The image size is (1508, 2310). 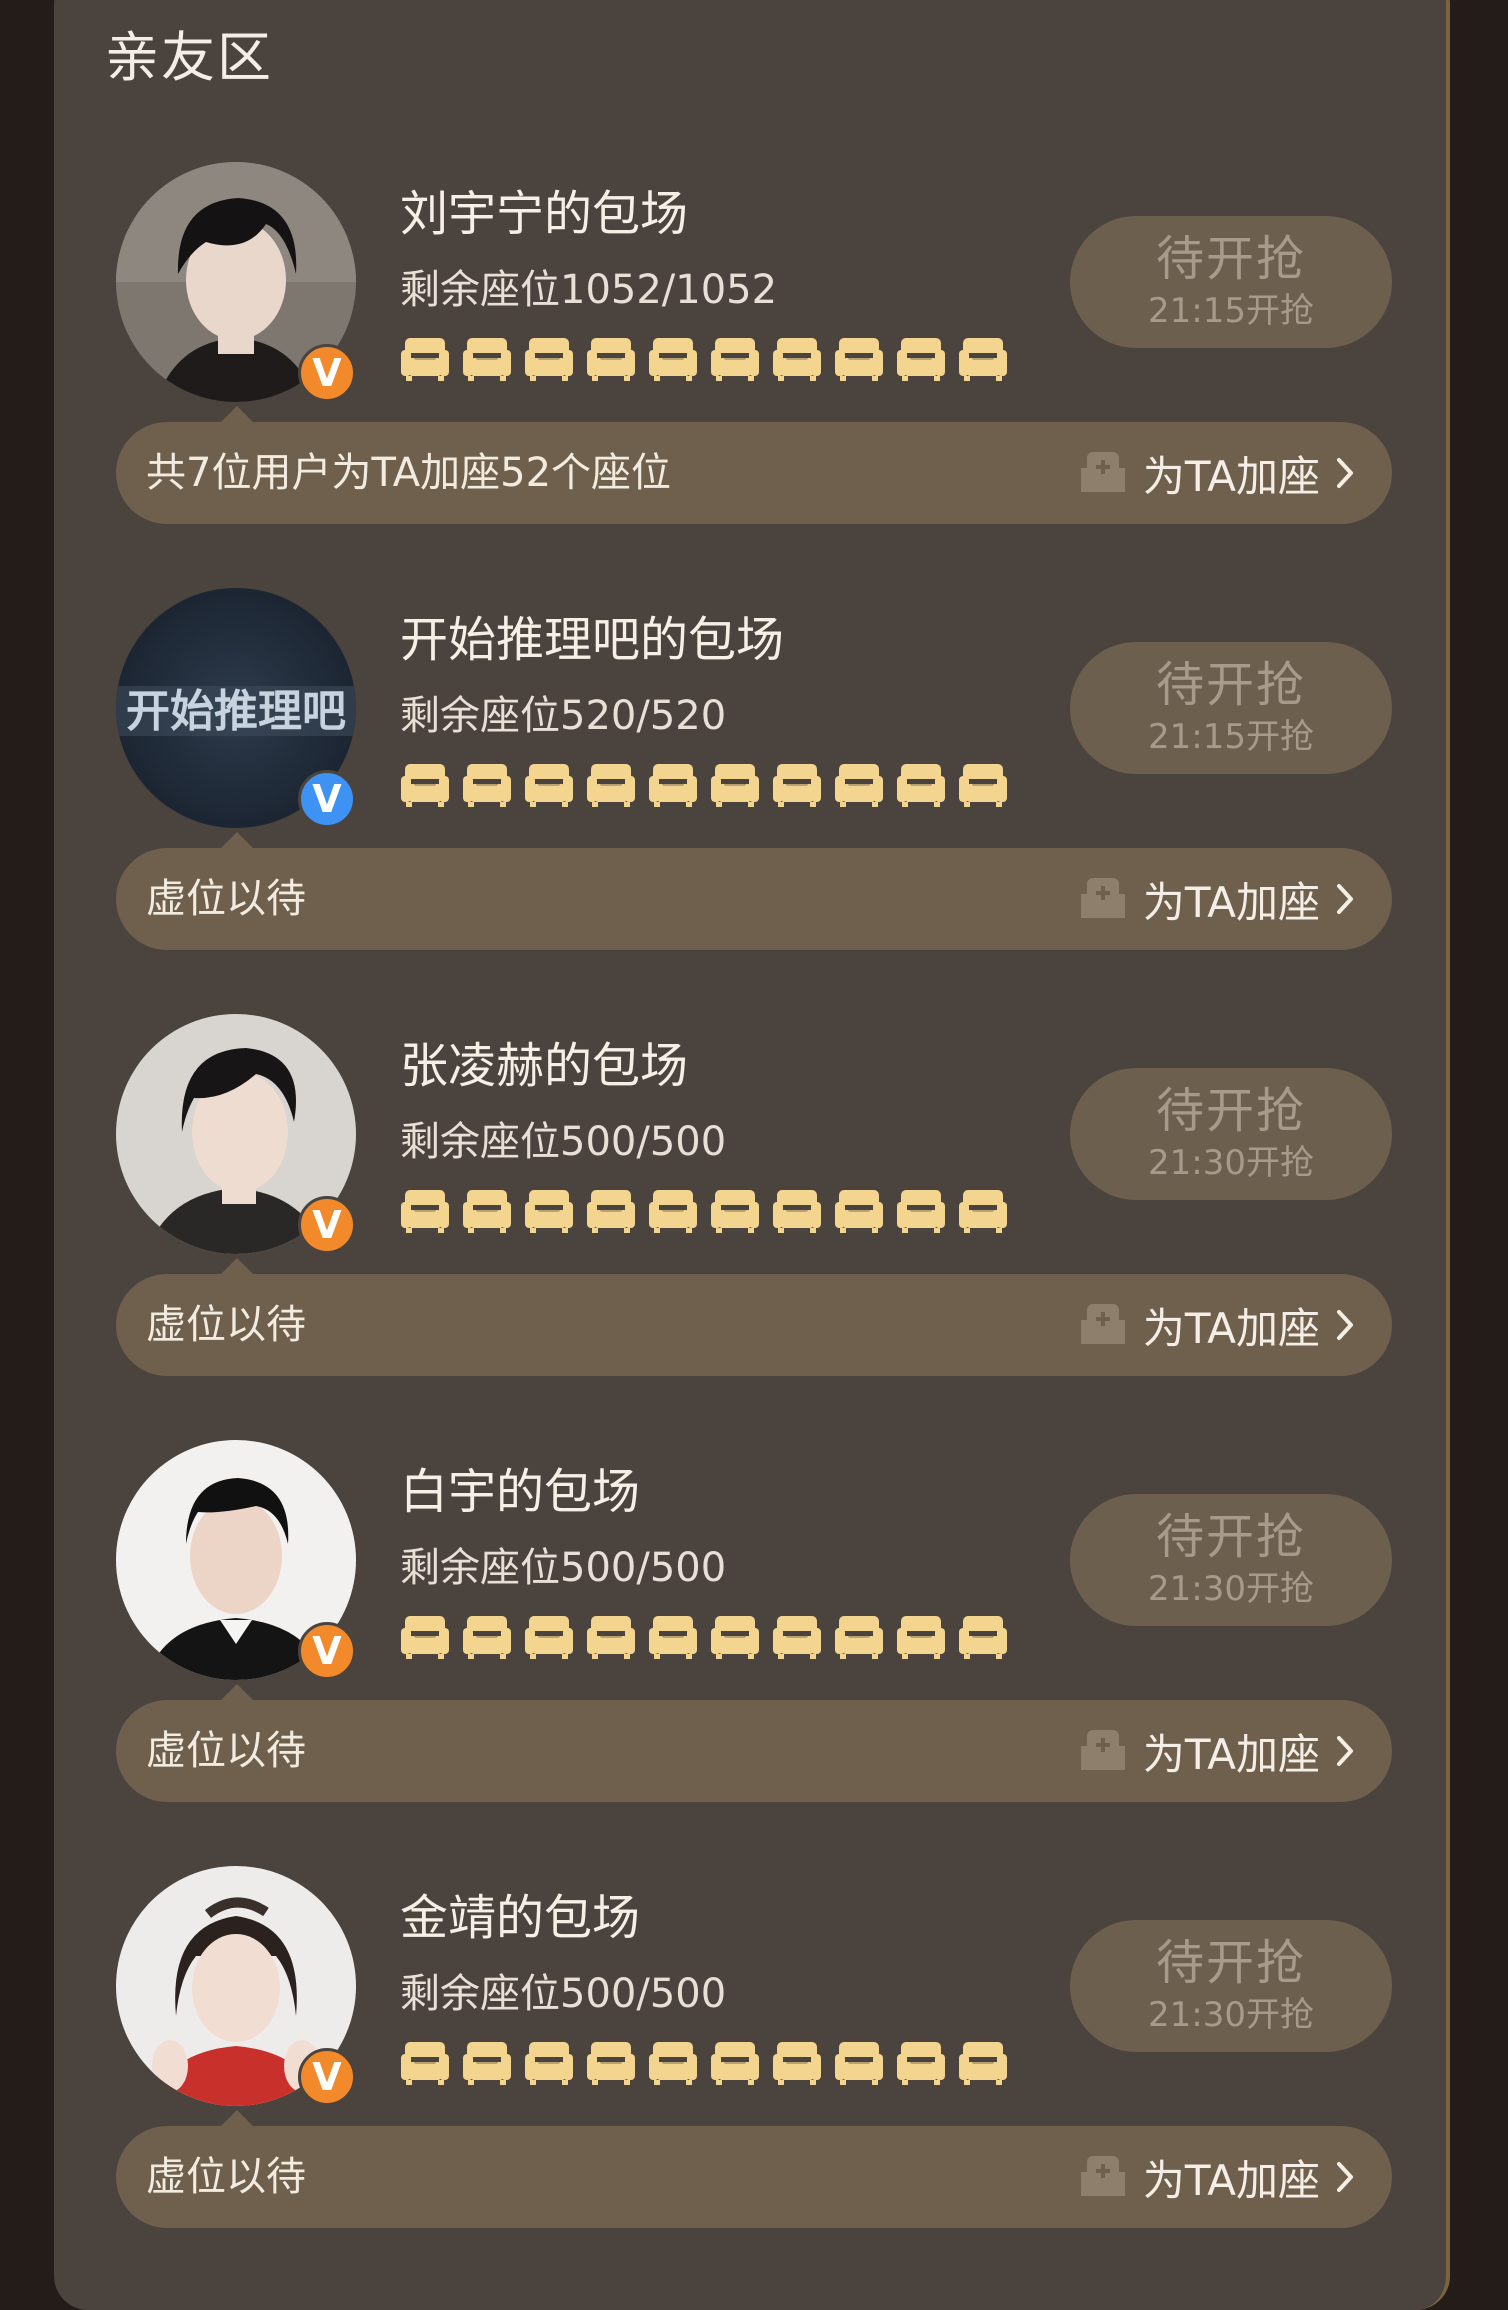 What do you see at coordinates (589, 290) in the screenshot?
I see `remaining-seats: 剩余座位1052/1052` at bounding box center [589, 290].